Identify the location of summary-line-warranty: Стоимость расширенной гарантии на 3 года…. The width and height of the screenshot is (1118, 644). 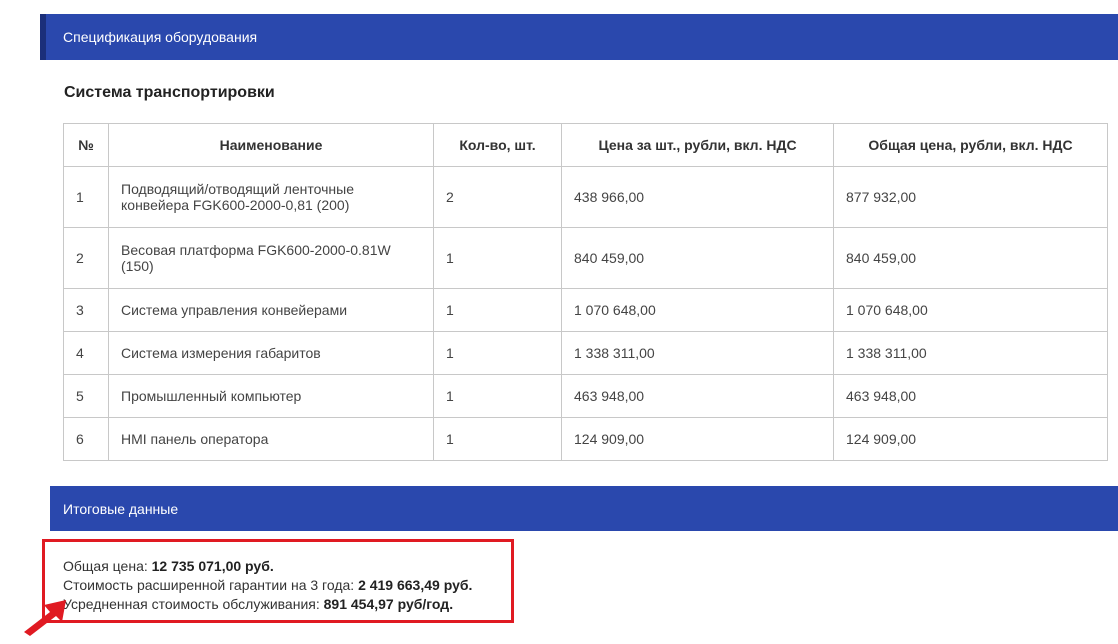
(267, 585).